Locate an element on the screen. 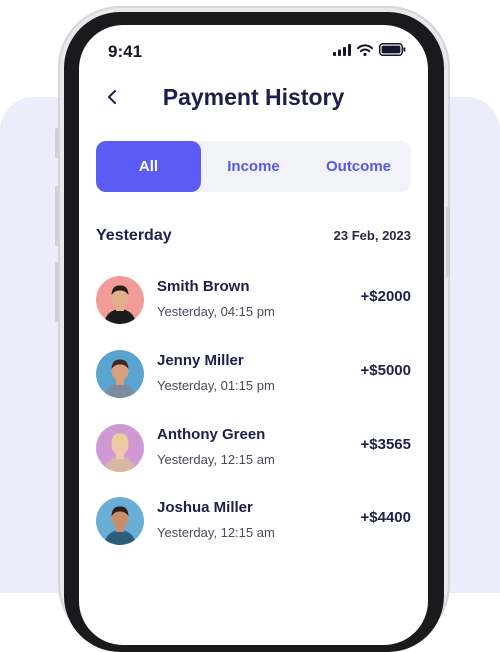 The height and width of the screenshot is (652, 500). status-time: 9:41 is located at coordinates (125, 51).